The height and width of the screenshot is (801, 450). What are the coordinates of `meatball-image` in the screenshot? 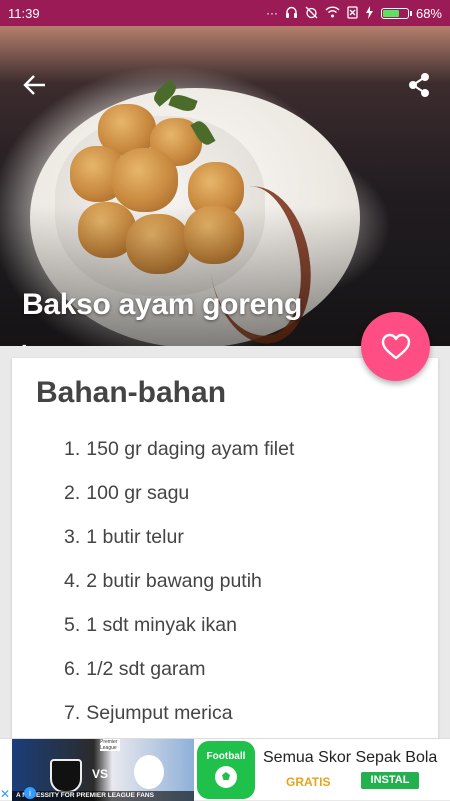 It's located at (145, 180).